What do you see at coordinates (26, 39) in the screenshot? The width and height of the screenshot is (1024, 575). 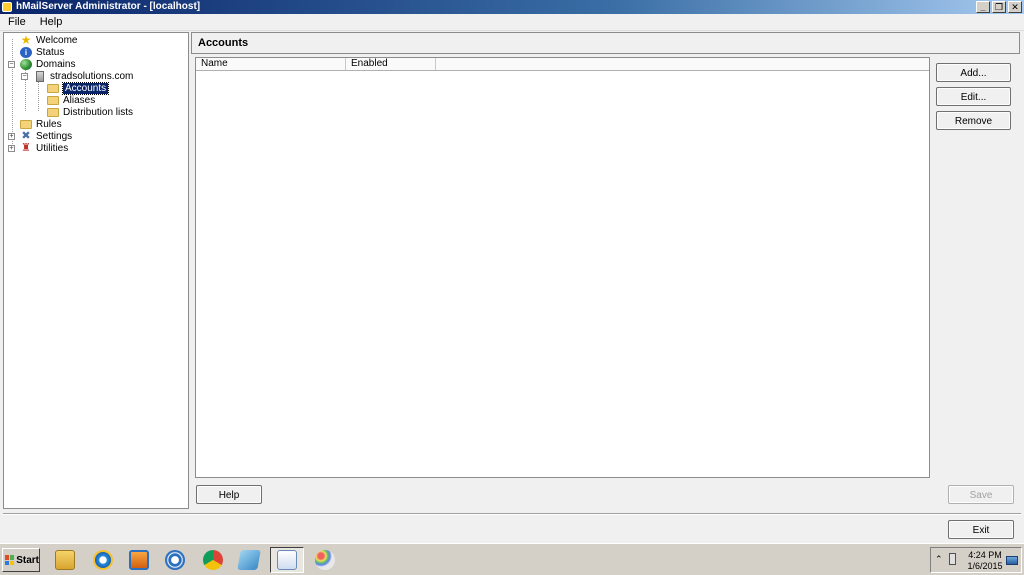 I see `star-icon: ★` at bounding box center [26, 39].